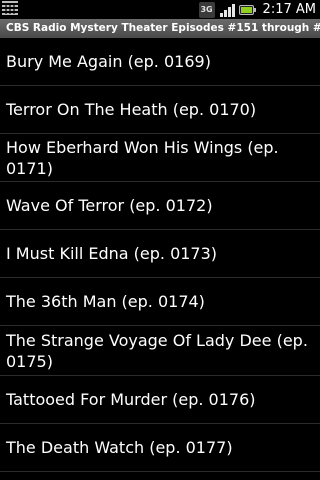 The width and height of the screenshot is (320, 480). I want to click on battery-icon, so click(247, 10).